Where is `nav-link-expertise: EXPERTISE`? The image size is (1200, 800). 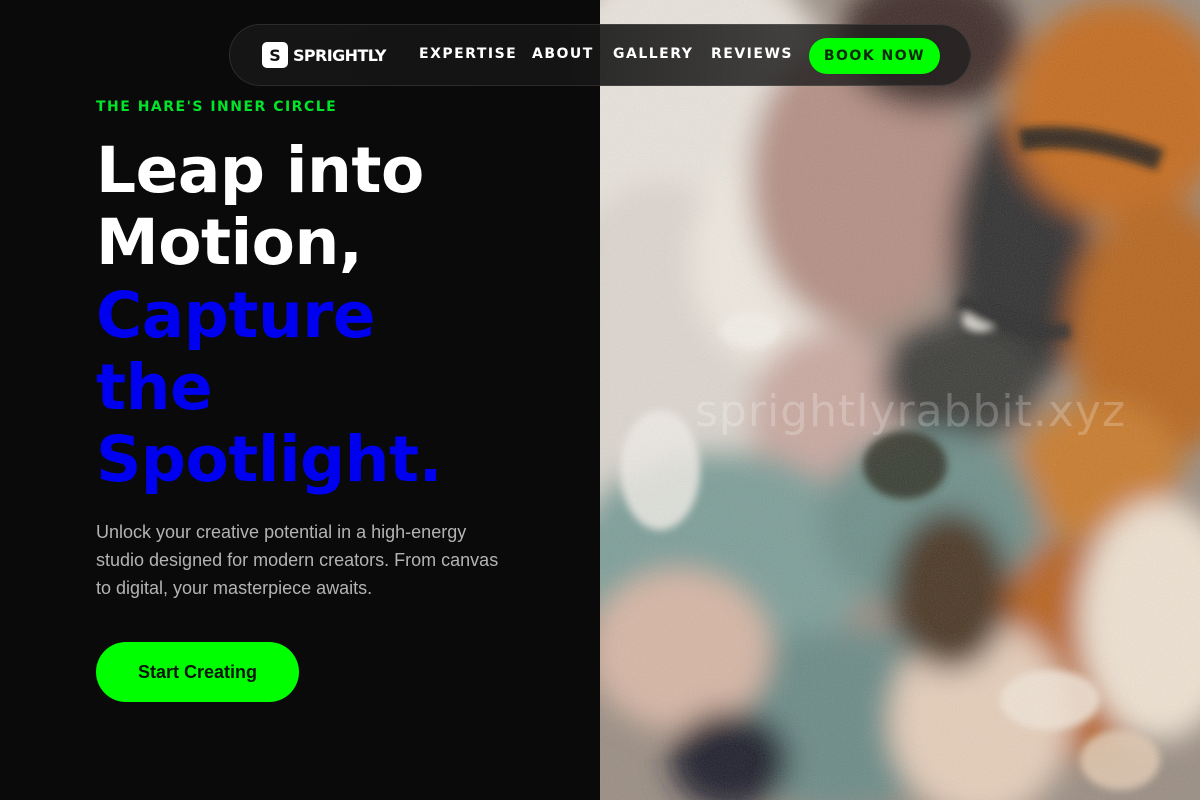 nav-link-expertise: EXPERTISE is located at coordinates (468, 54).